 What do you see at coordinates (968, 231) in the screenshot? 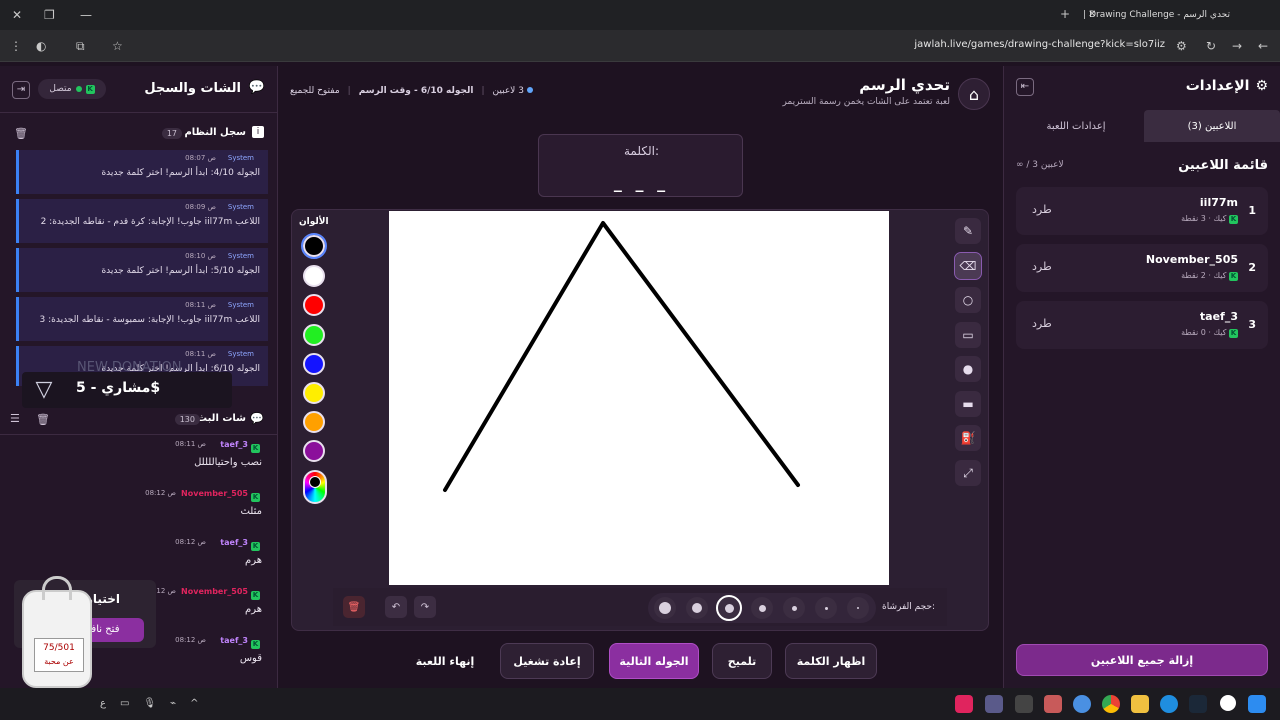
I see `pen-tool-icon: ✎` at bounding box center [968, 231].